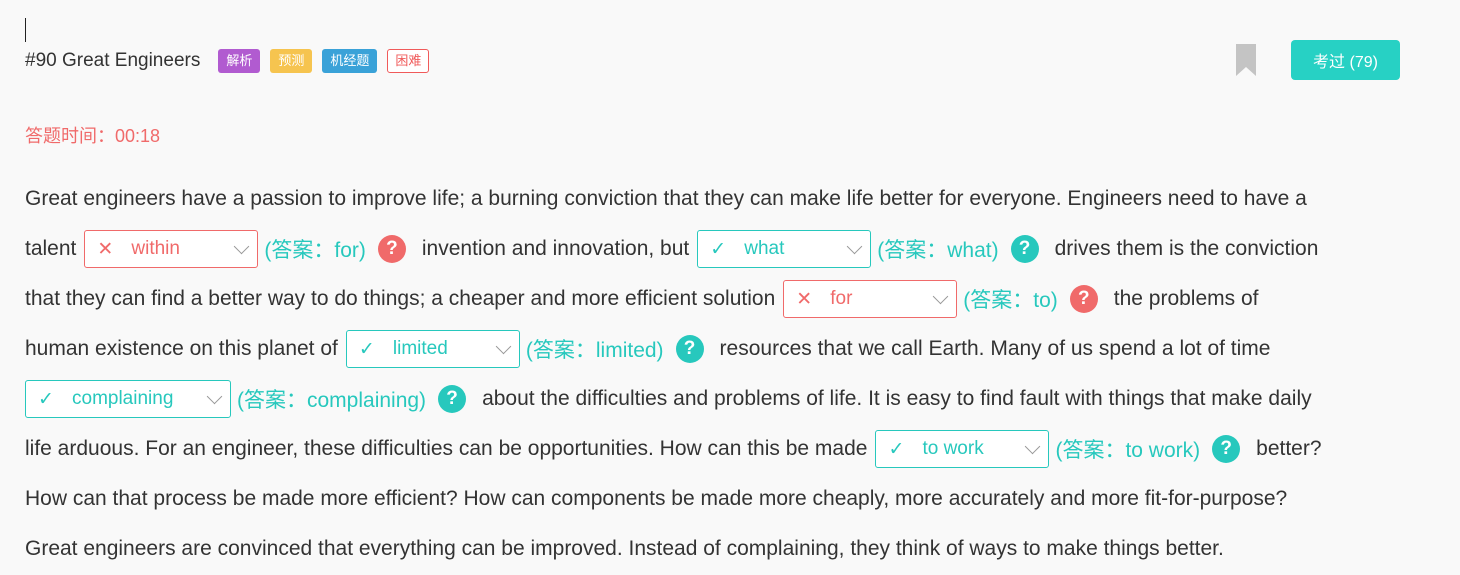  I want to click on text-caret, so click(25, 30).